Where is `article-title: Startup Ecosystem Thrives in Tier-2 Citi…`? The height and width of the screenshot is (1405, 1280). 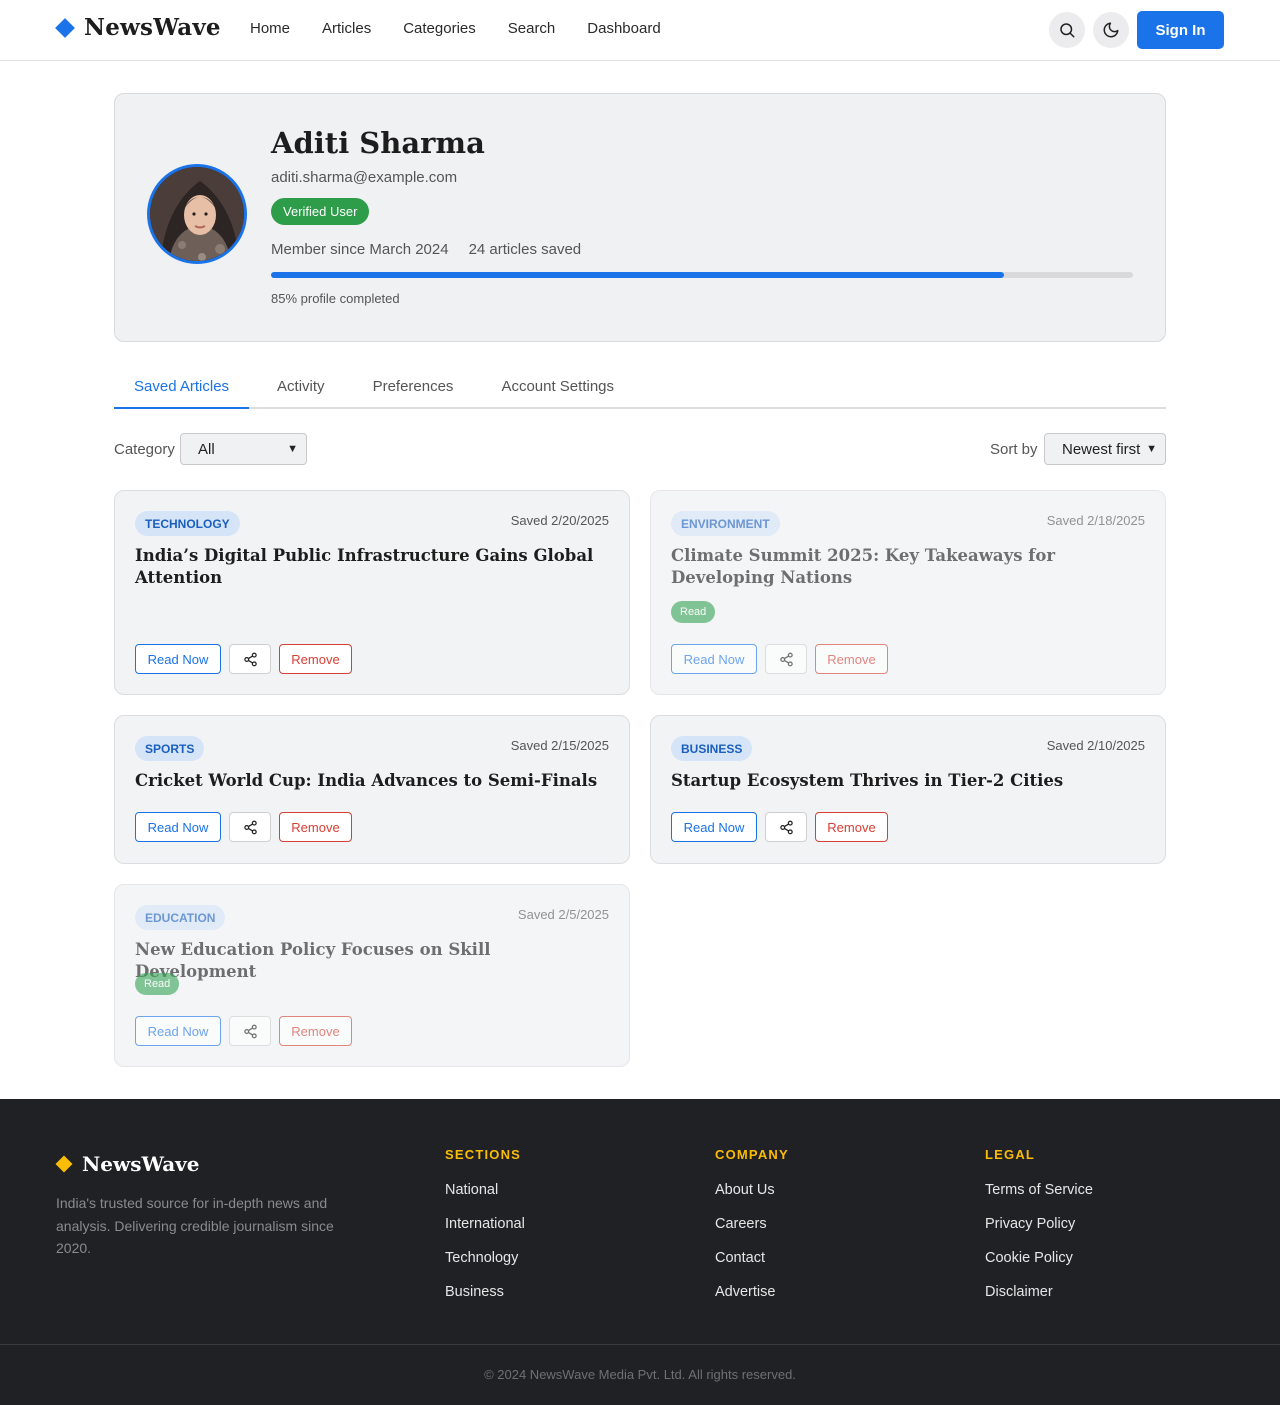
article-title: Startup Ecosystem Thrives in Tier-2 Citi… is located at coordinates (909, 781).